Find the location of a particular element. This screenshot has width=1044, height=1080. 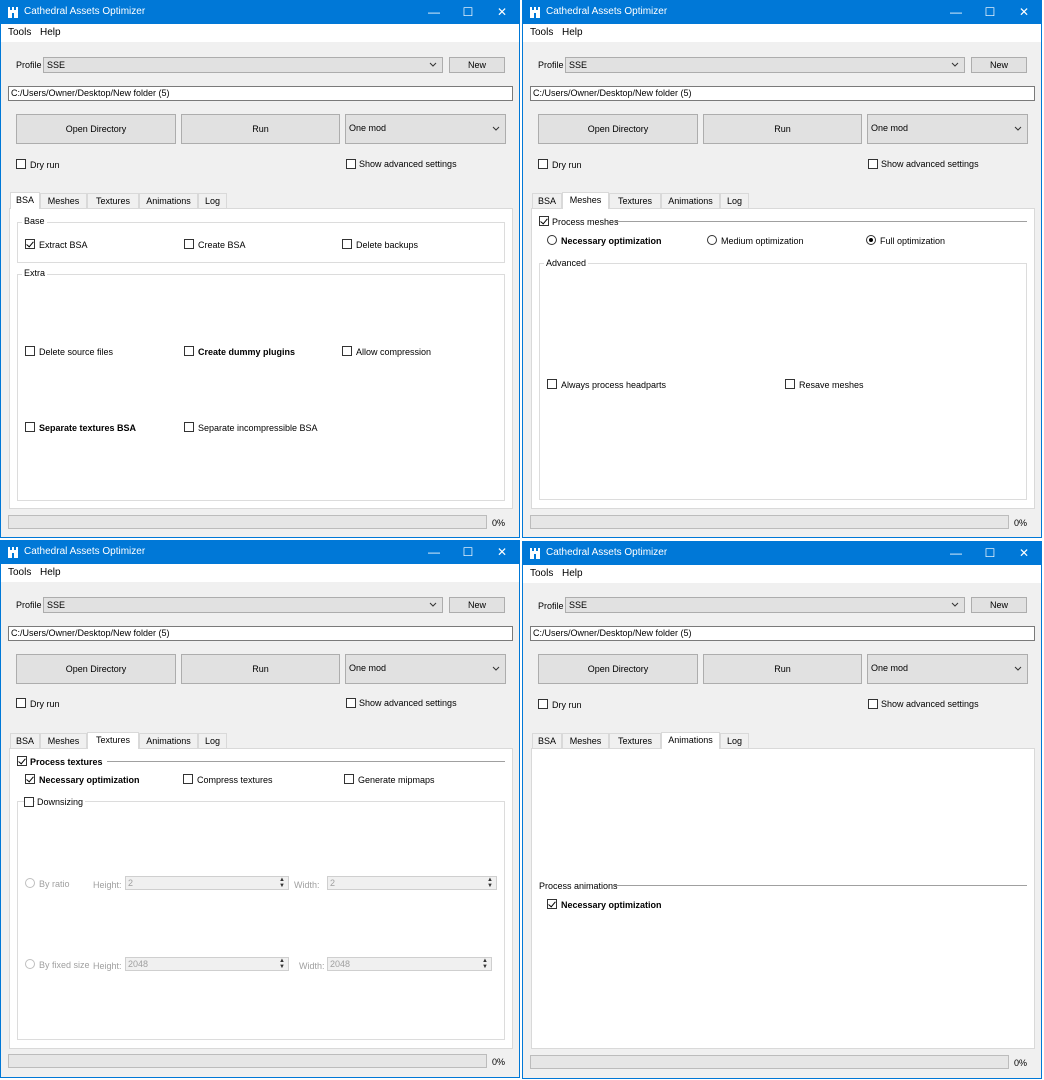

resave-checkbox is located at coordinates (790, 384).